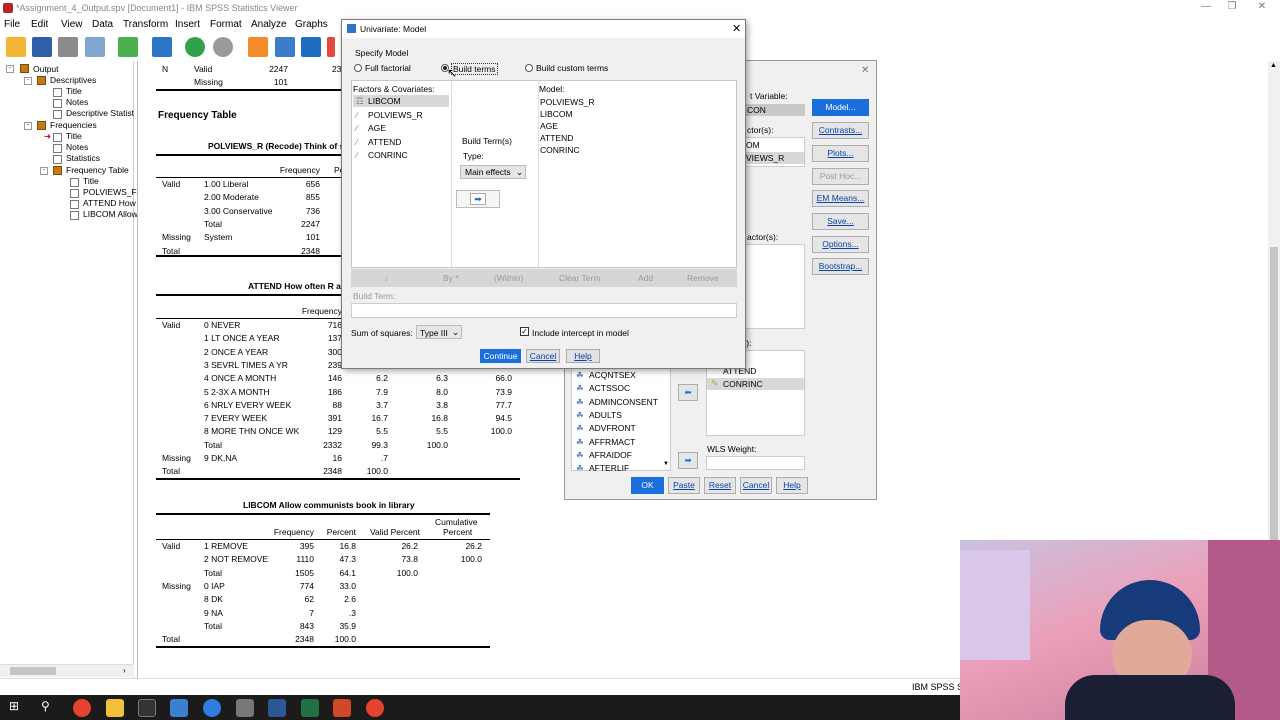  I want to click on menu-insert: Insert, so click(187, 24).